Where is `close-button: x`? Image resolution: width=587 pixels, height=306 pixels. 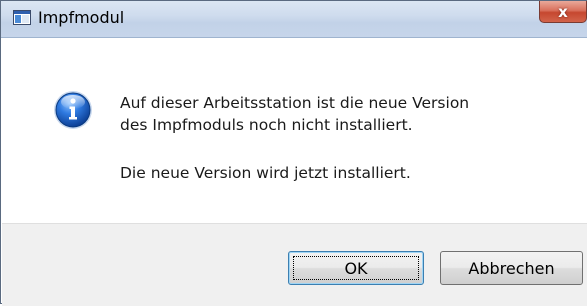
close-button: x is located at coordinates (563, 12).